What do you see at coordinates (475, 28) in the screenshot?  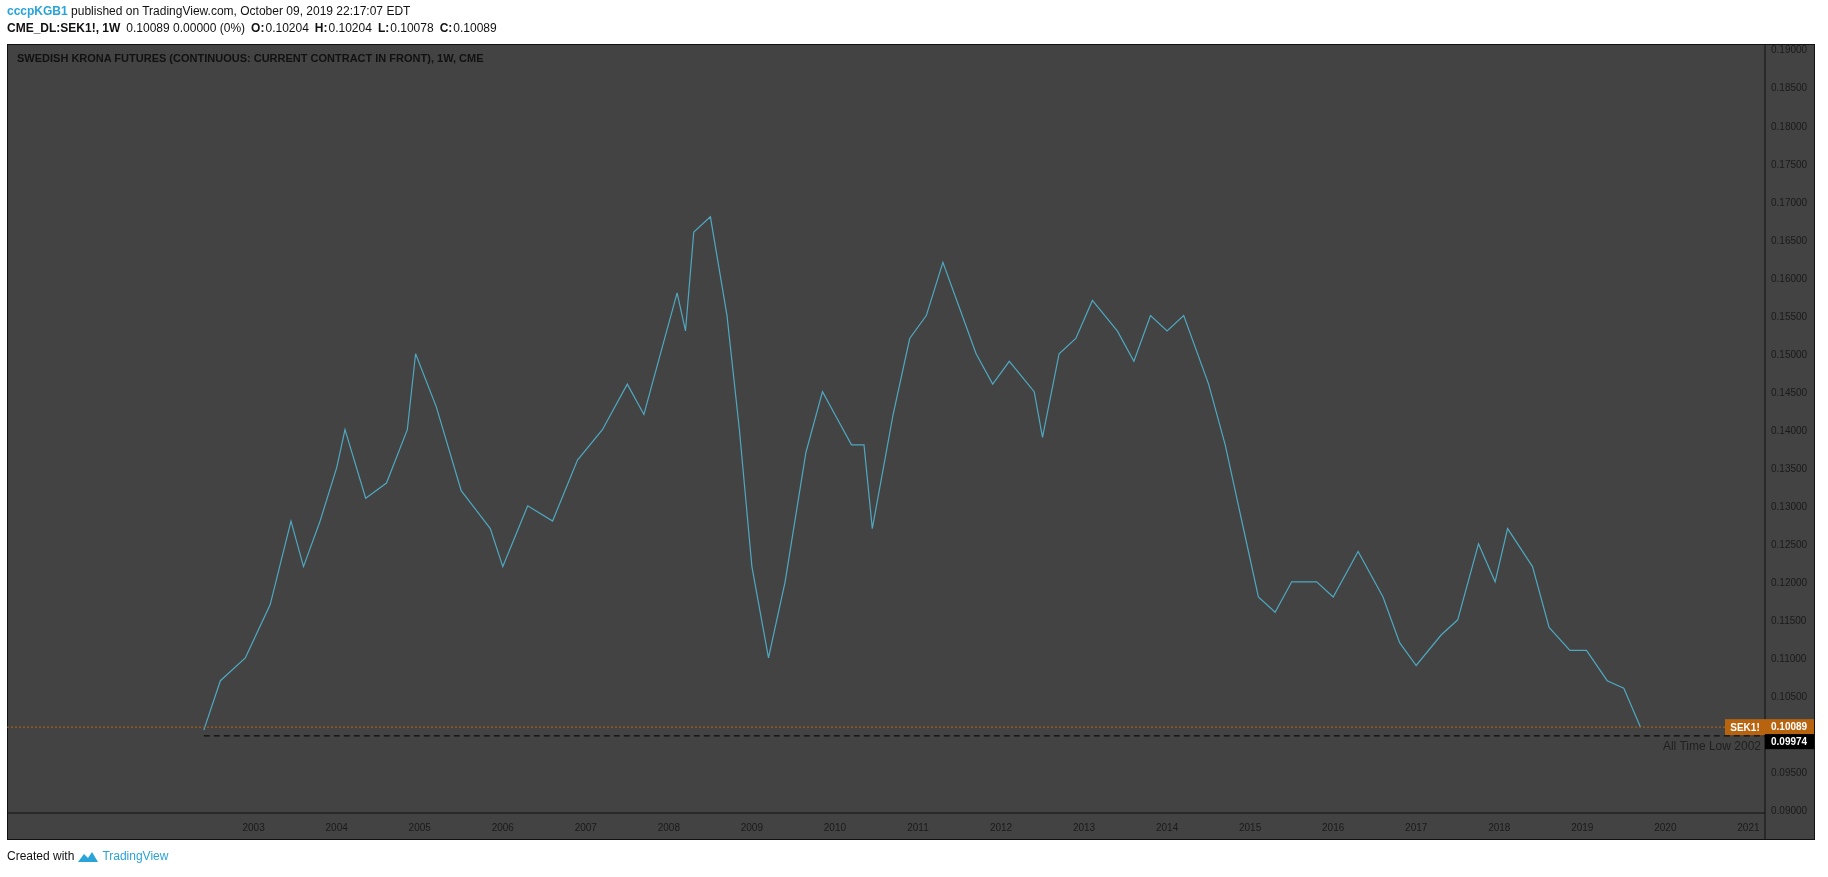 I see `ohlc-value: 0.10089` at bounding box center [475, 28].